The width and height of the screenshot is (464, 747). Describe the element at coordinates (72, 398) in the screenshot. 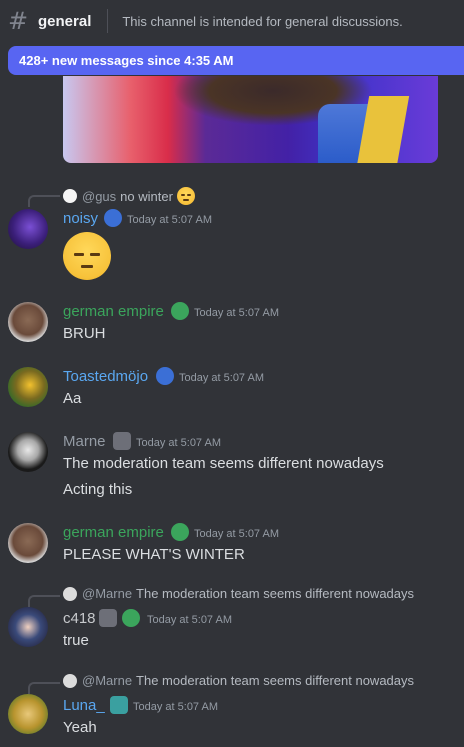

I see `message-content: Aa` at that location.